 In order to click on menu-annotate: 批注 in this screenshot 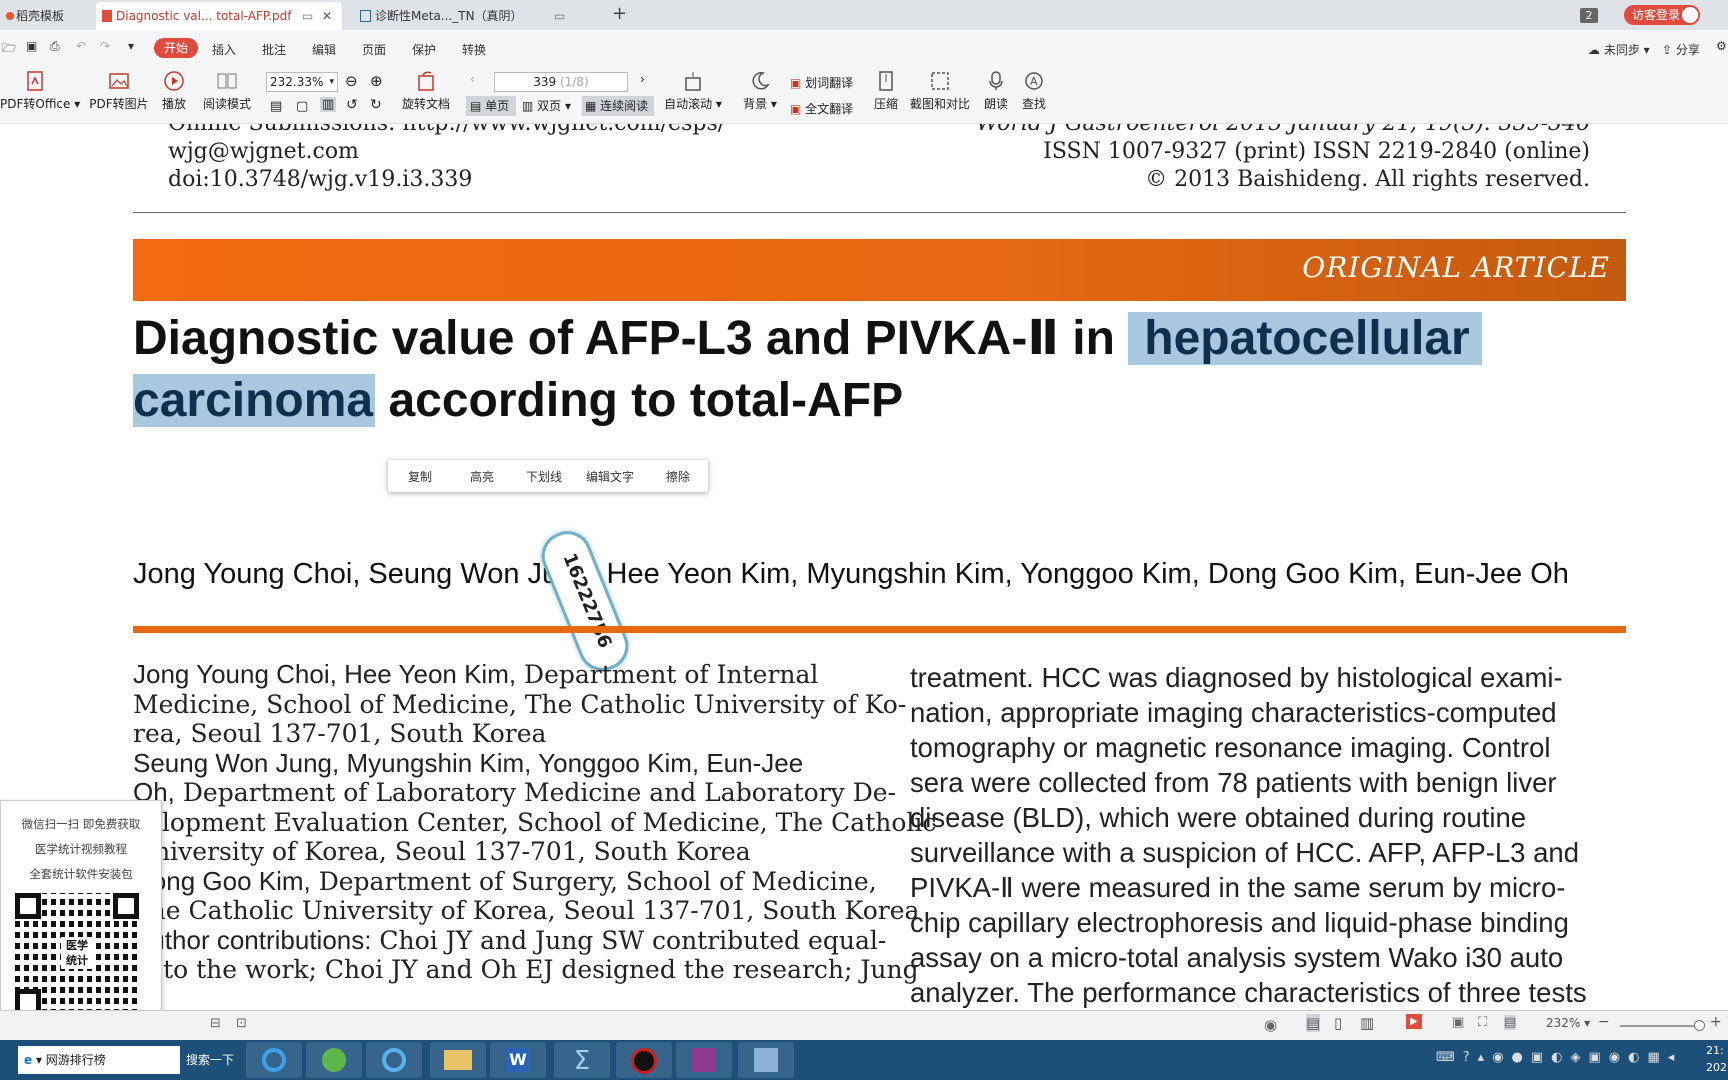, I will do `click(274, 49)`.